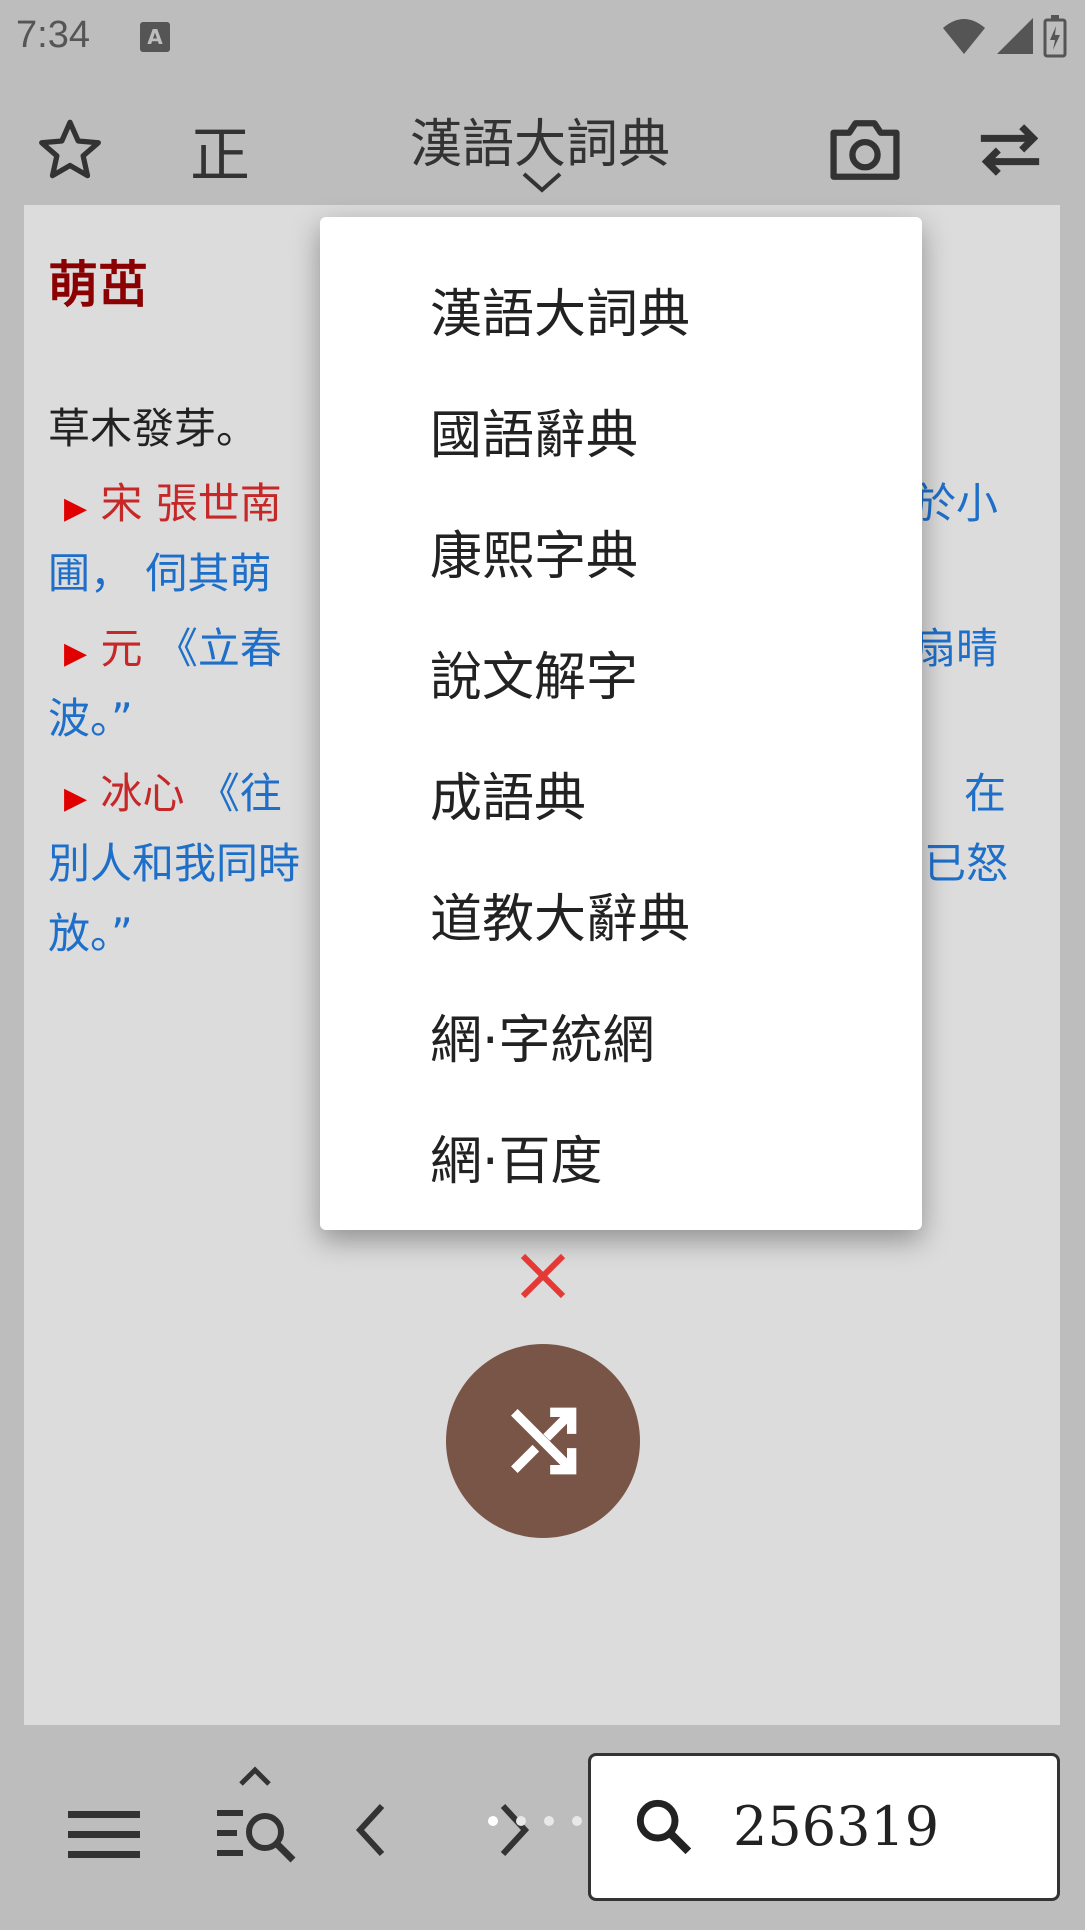  What do you see at coordinates (542, 183) in the screenshot?
I see `chevron-down-icon` at bounding box center [542, 183].